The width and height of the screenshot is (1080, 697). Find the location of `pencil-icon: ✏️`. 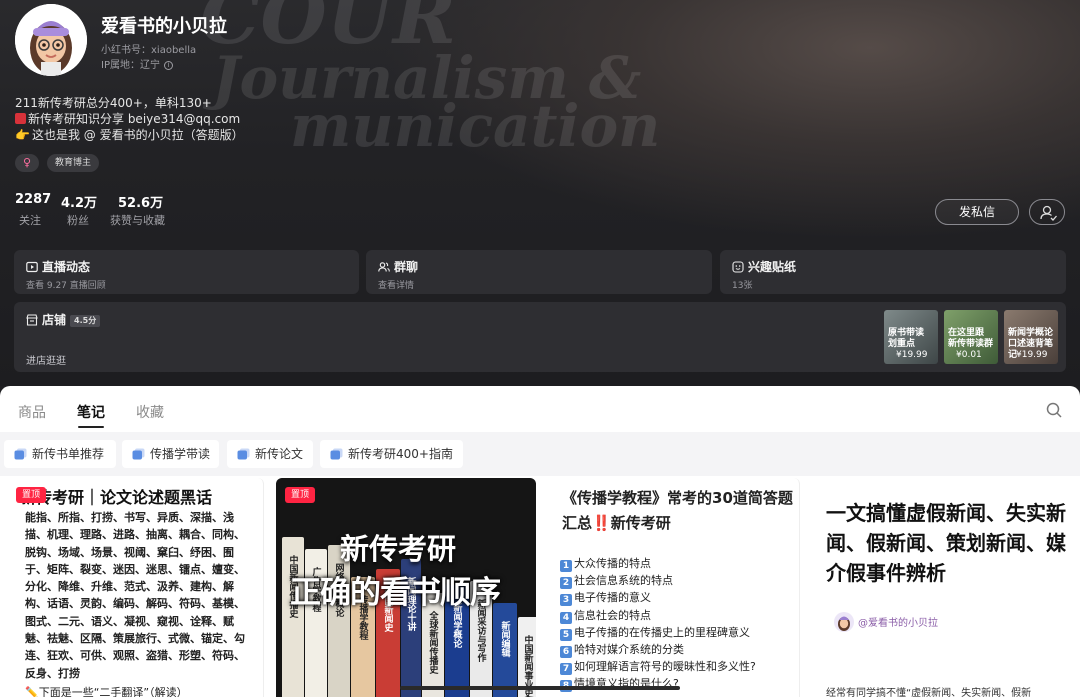

pencil-icon: ✏️ is located at coordinates (32, 691).